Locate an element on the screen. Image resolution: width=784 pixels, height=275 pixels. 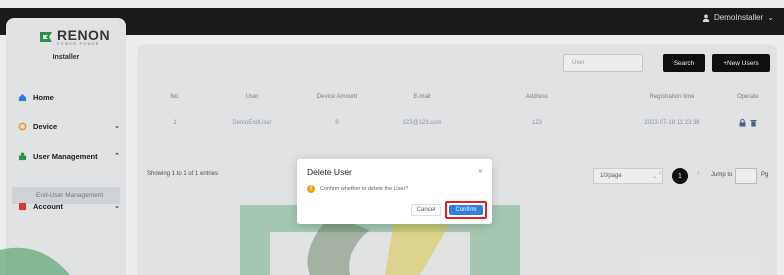
confirm-highlight: Confirm is located at coordinates (466, 210).